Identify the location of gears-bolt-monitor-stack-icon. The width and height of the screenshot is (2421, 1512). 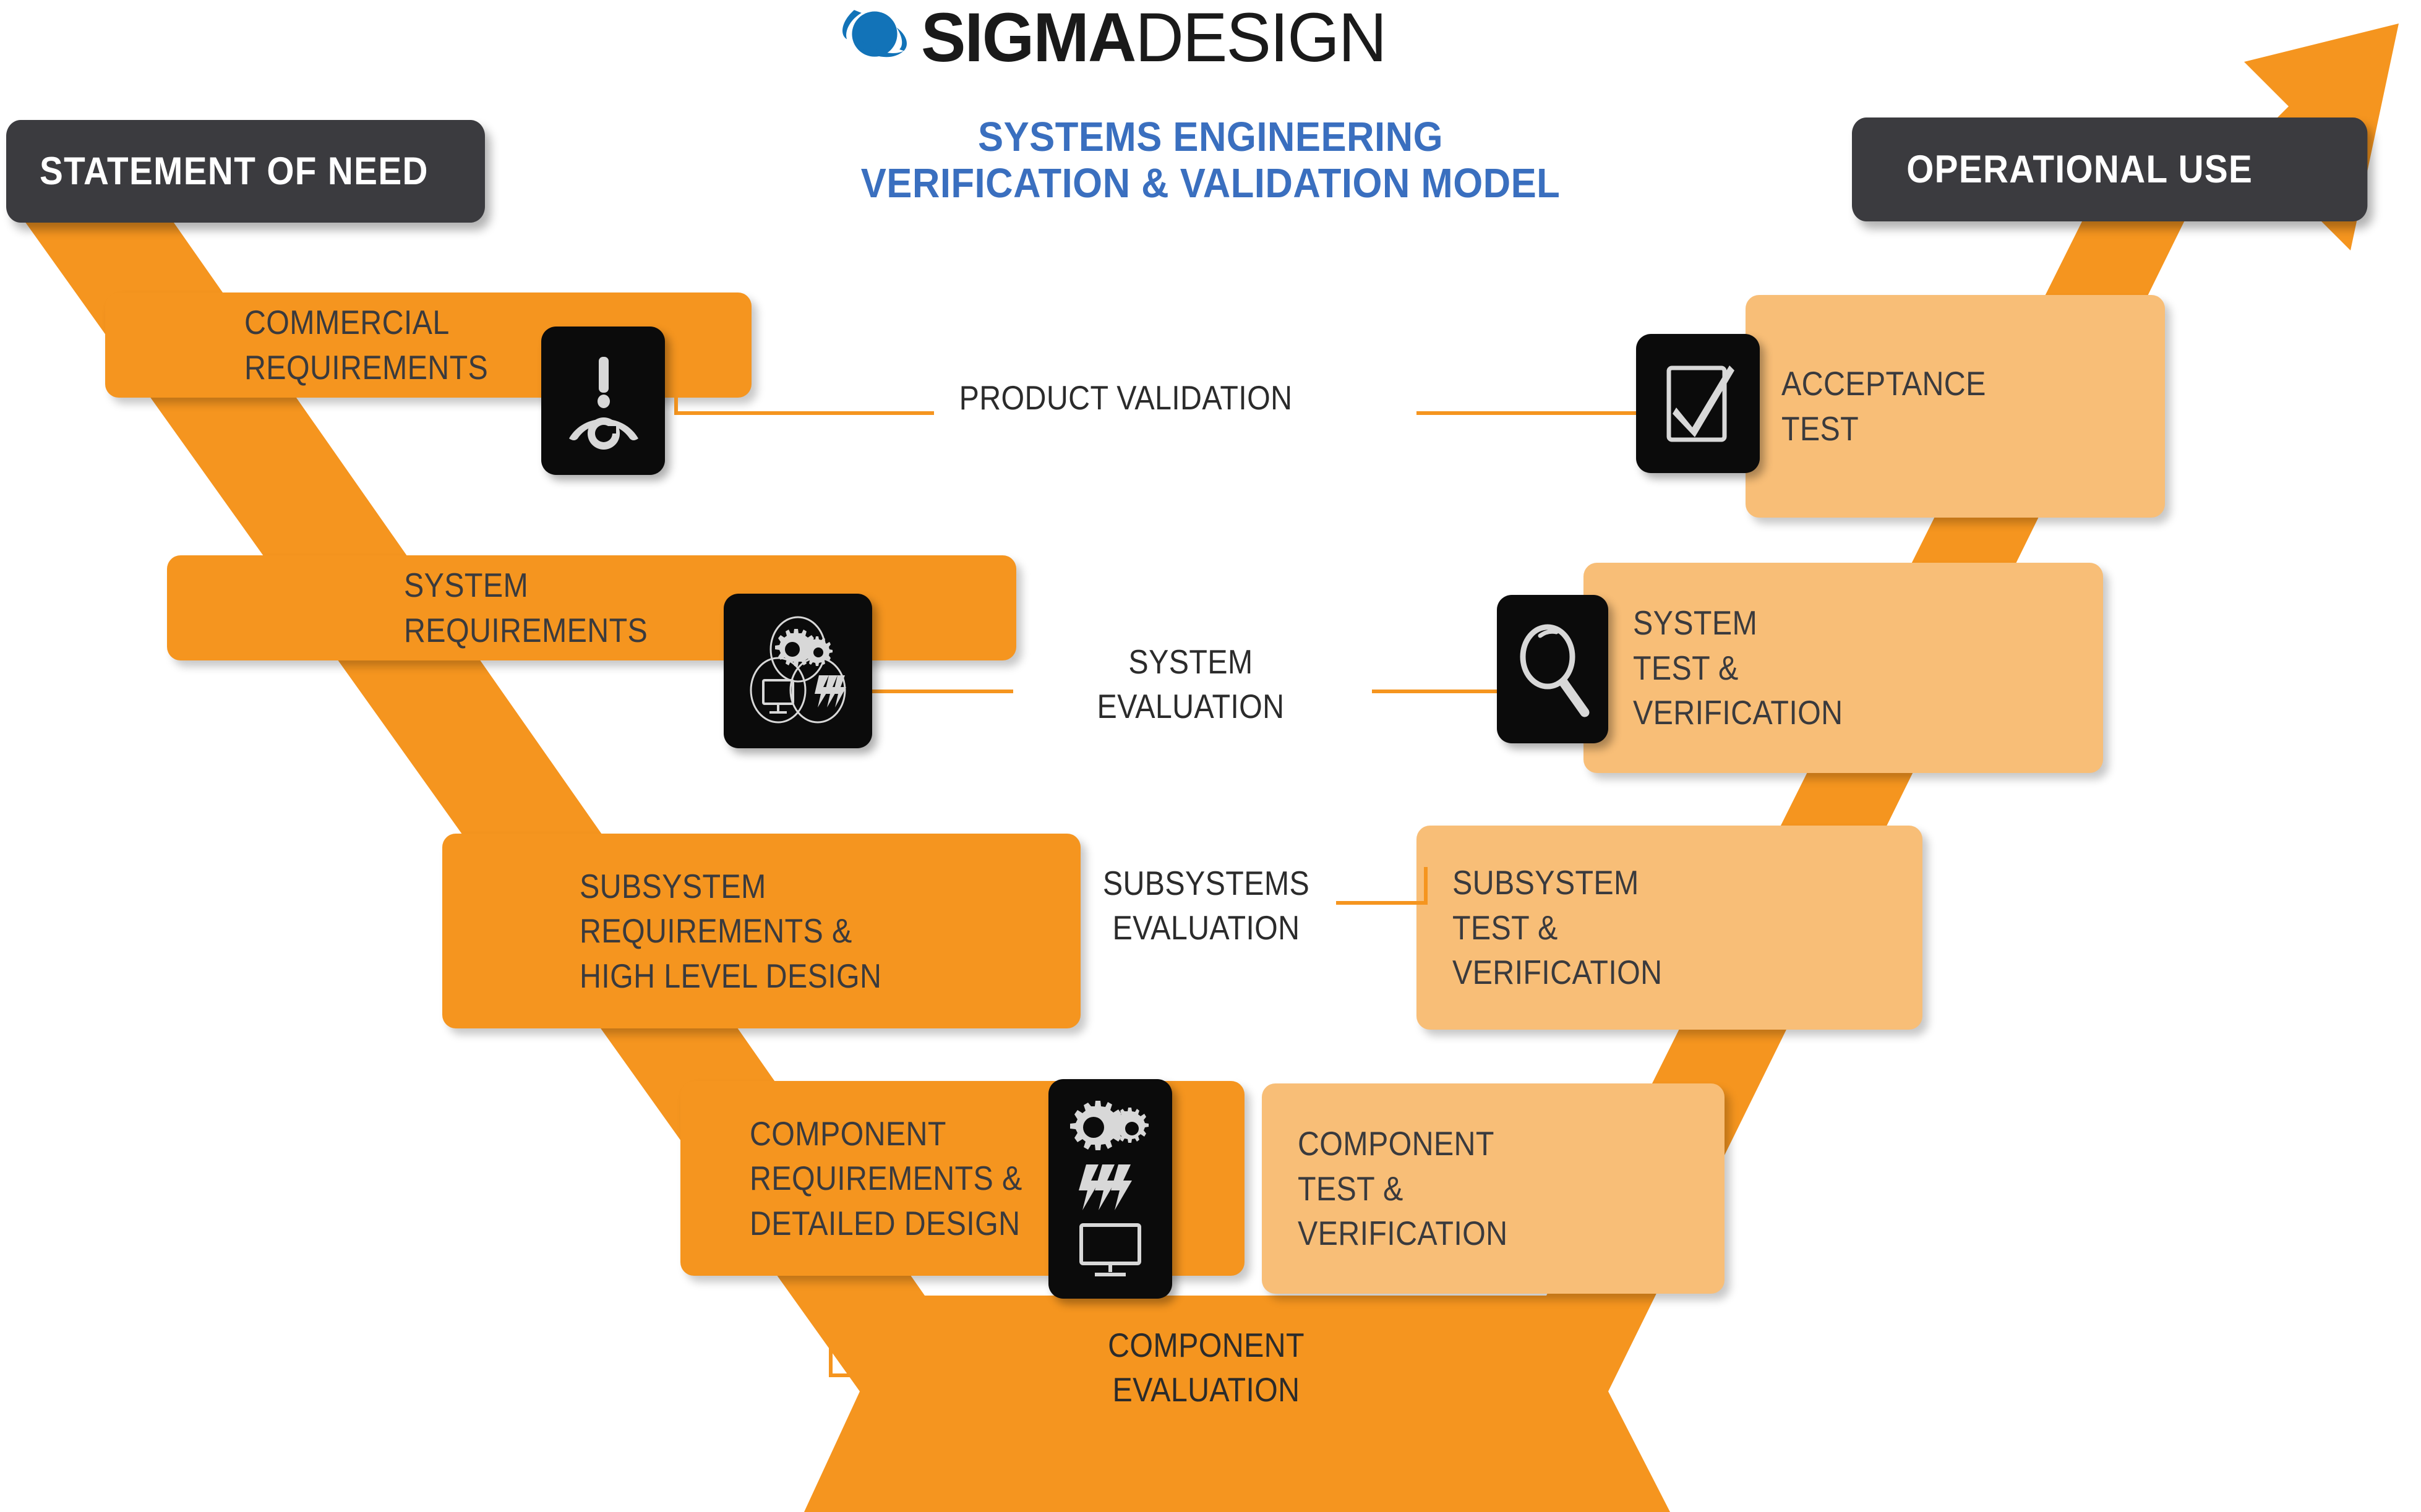
(1109, 1188).